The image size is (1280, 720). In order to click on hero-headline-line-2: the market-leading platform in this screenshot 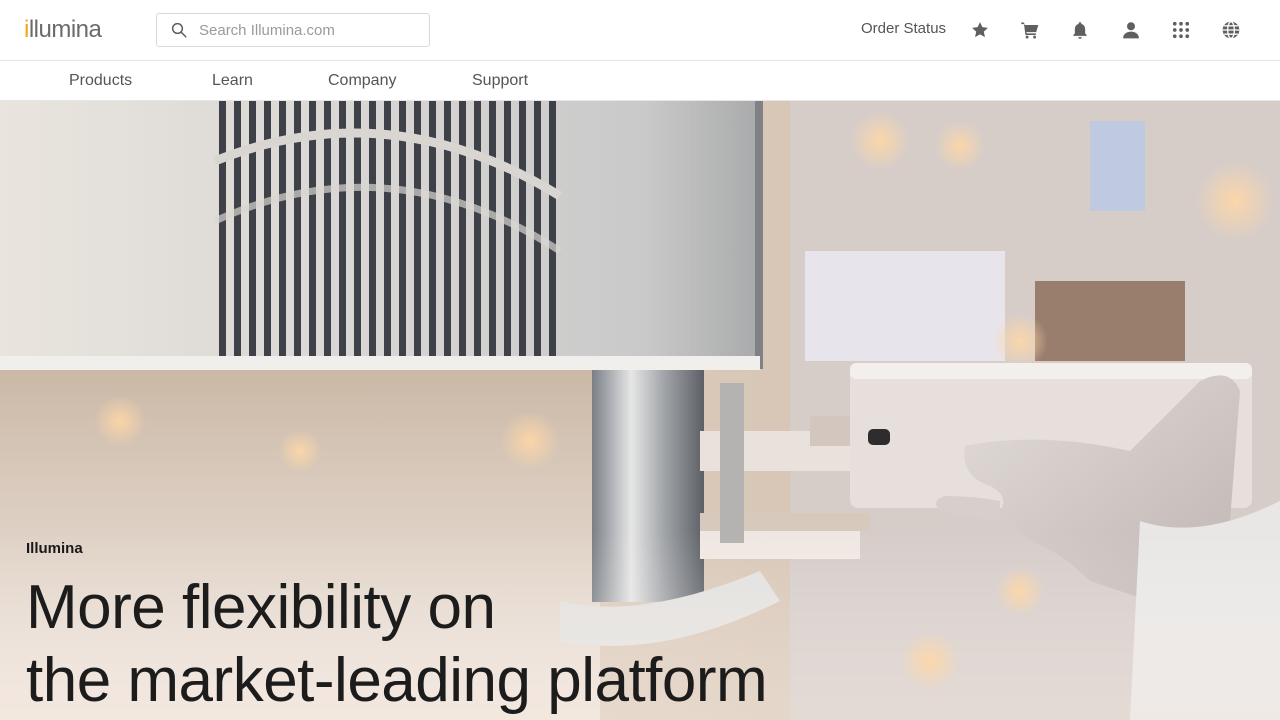, I will do `click(397, 680)`.